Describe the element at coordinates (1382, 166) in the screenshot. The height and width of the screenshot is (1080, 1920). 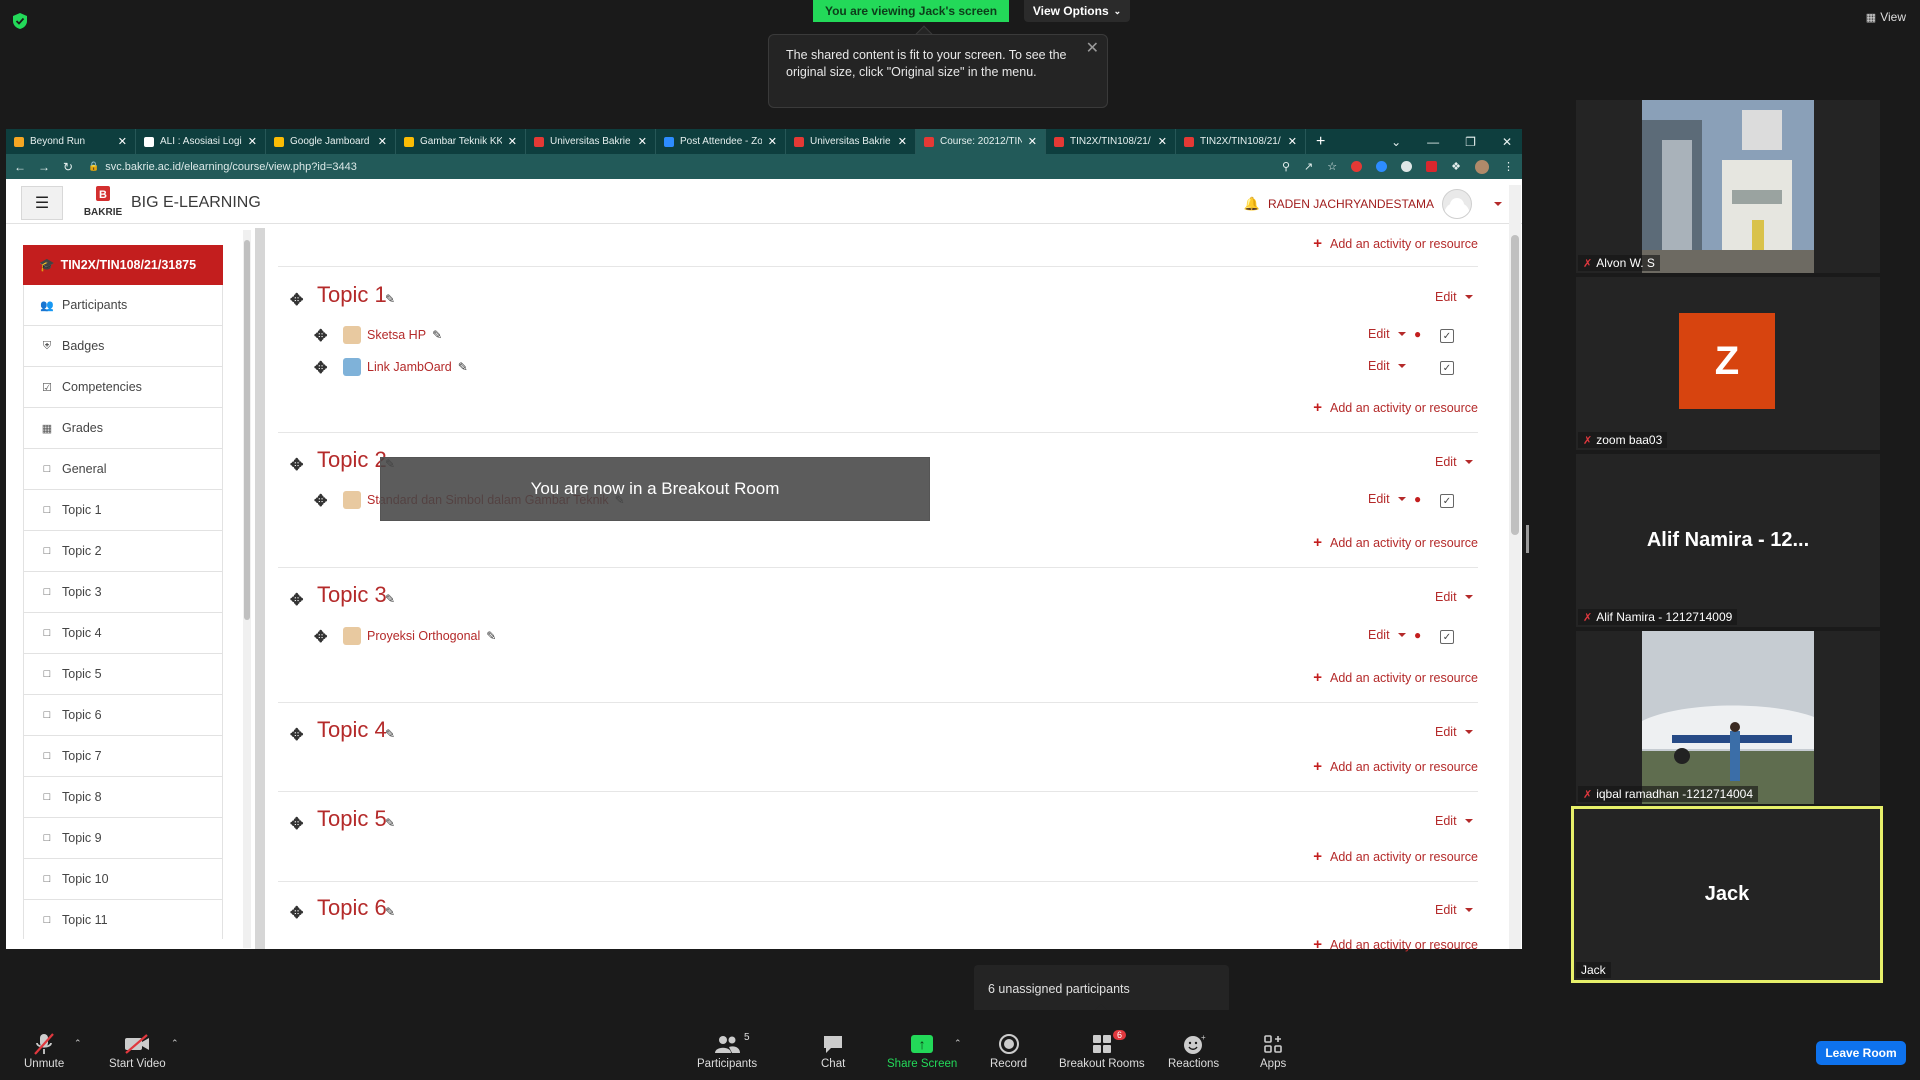
I see `extension-blue-icon` at that location.